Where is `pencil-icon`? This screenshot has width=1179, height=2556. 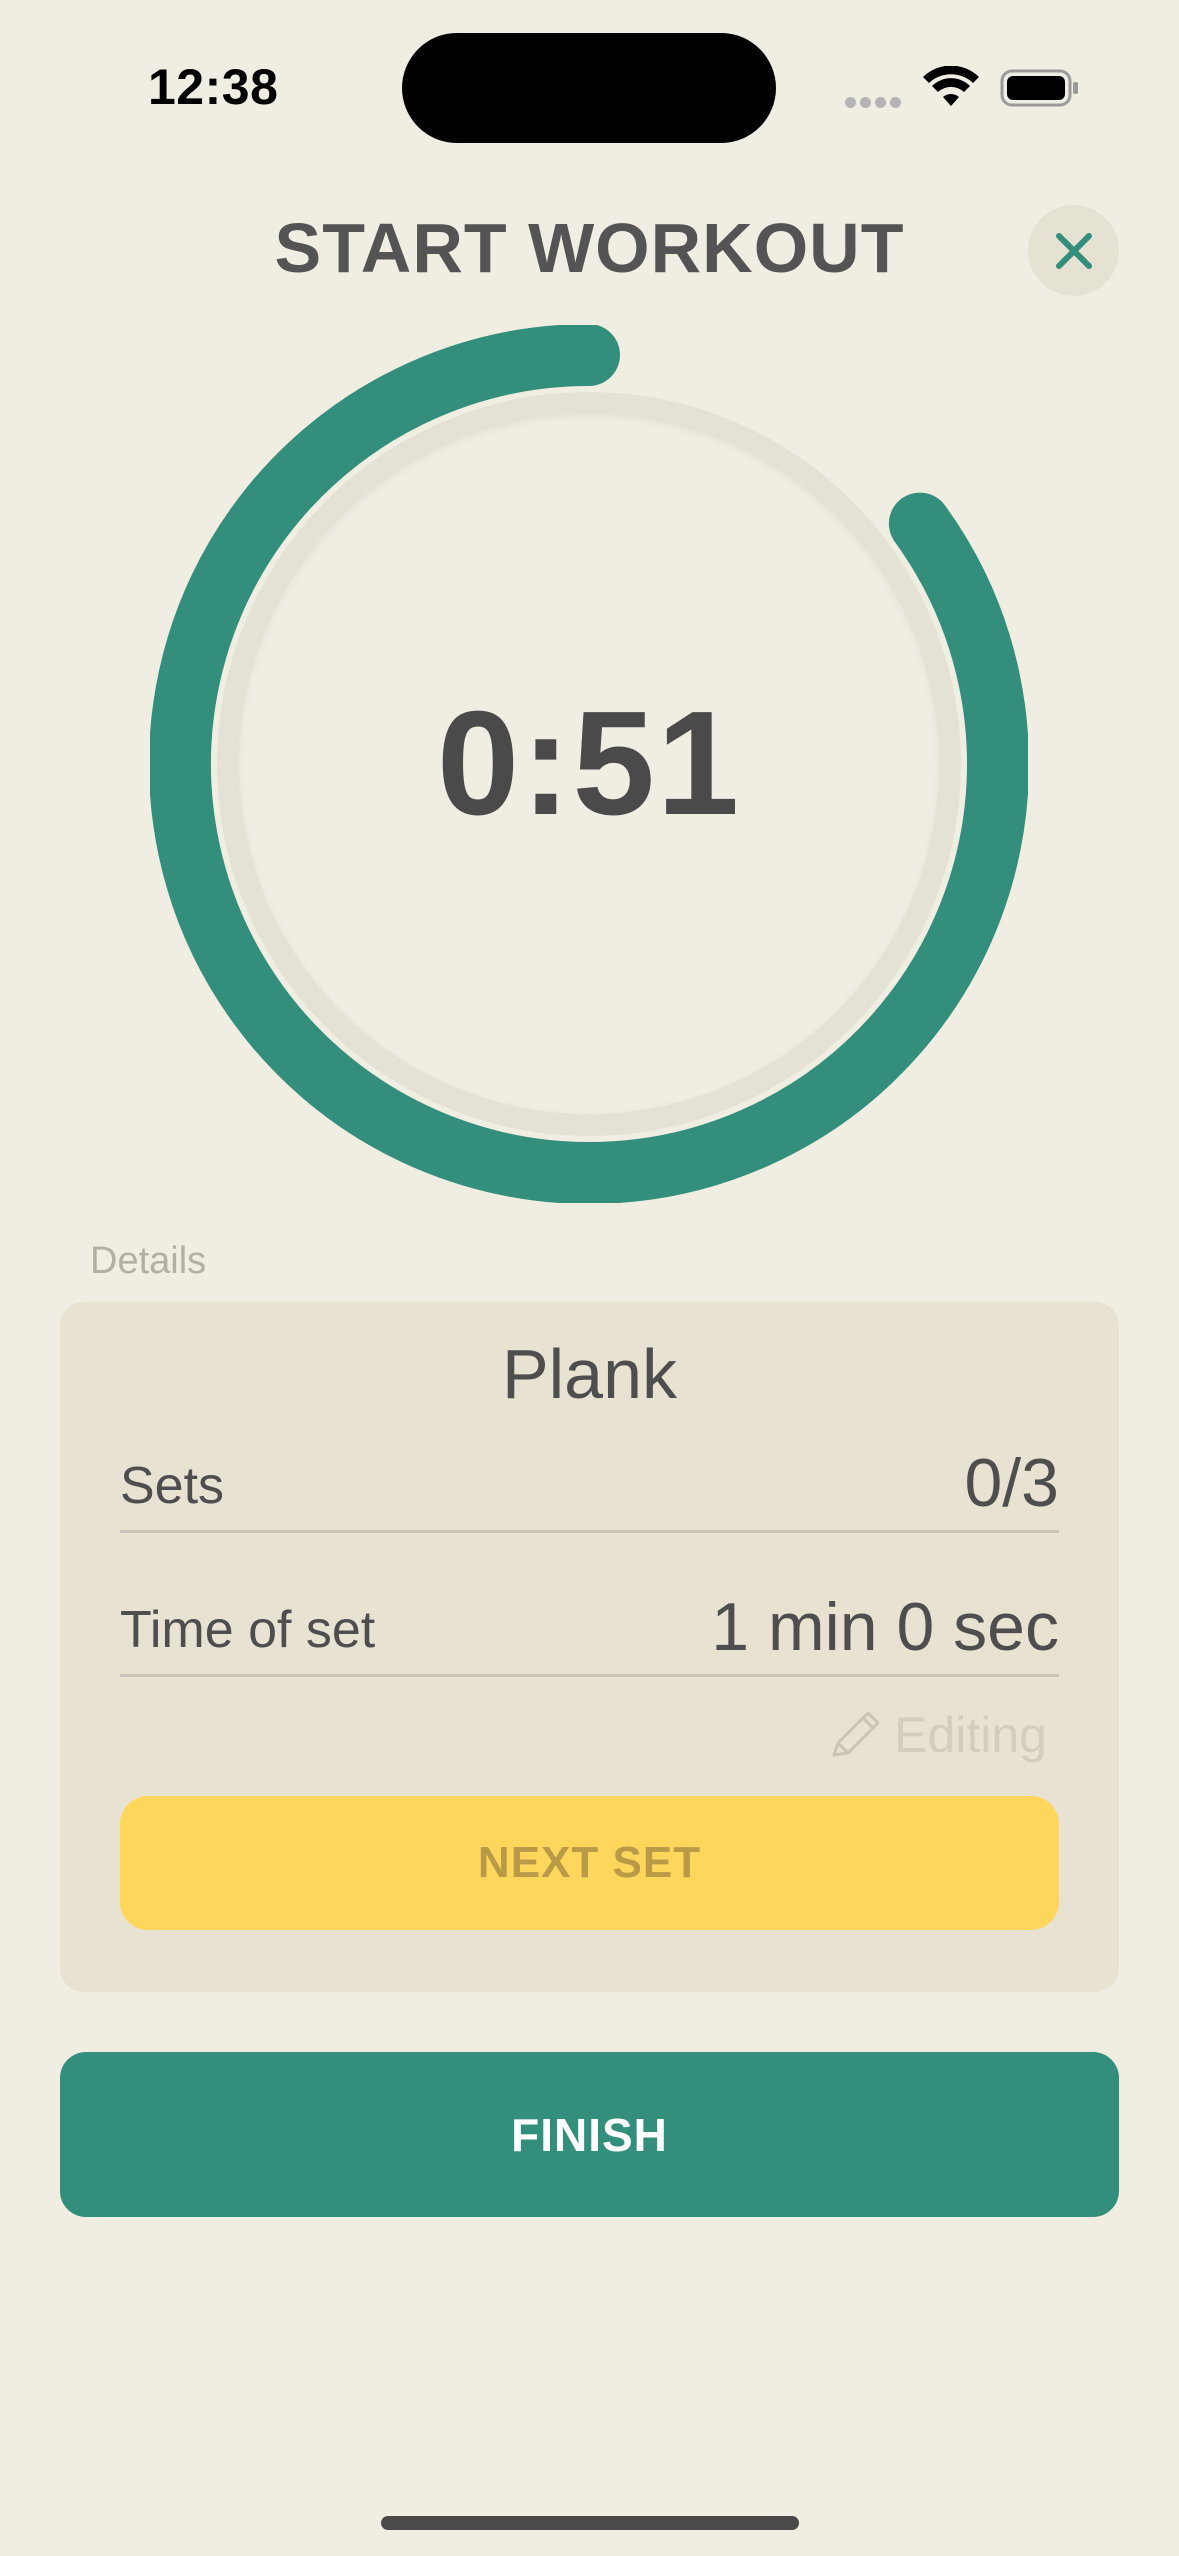 pencil-icon is located at coordinates (856, 1734).